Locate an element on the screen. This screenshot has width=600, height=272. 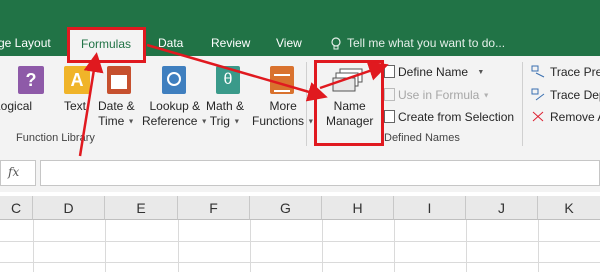
arrow-to-name-manager is located at coordinates (237, 72).